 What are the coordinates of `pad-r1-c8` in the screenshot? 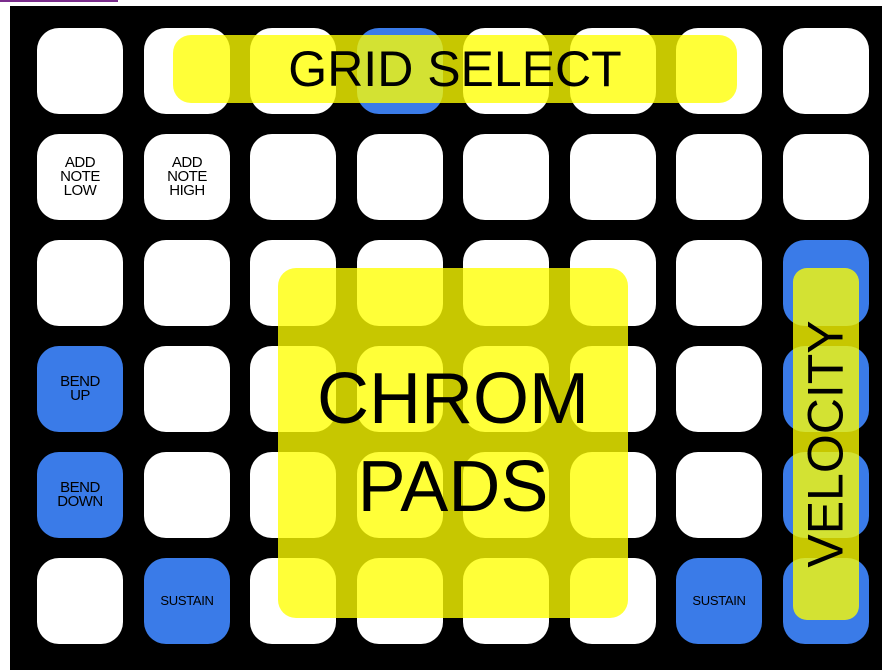 It's located at (826, 71).